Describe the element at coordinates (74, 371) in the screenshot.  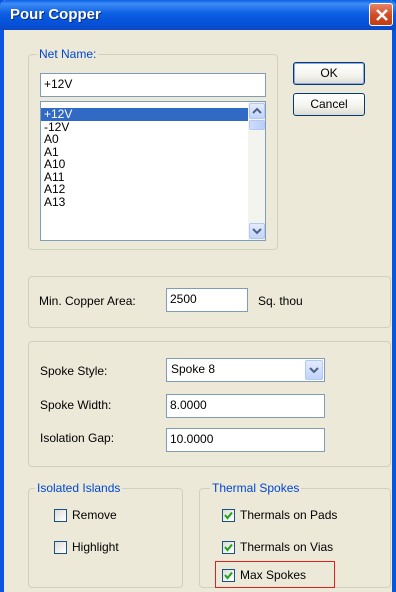
I see `spoke-style-label: Spoke Style:` at that location.